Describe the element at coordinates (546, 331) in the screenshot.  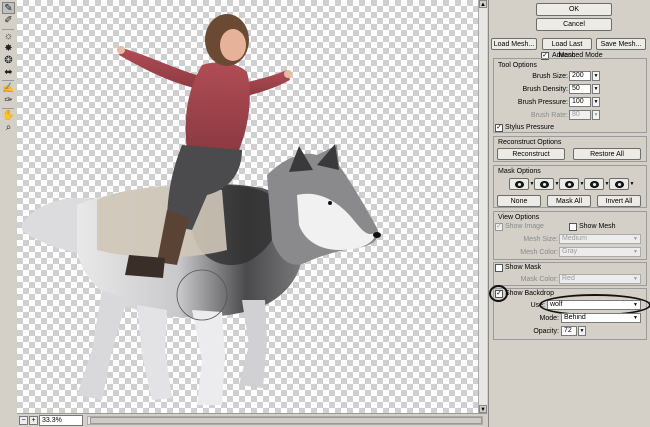
I see `opacity-label: Opacity:` at that location.